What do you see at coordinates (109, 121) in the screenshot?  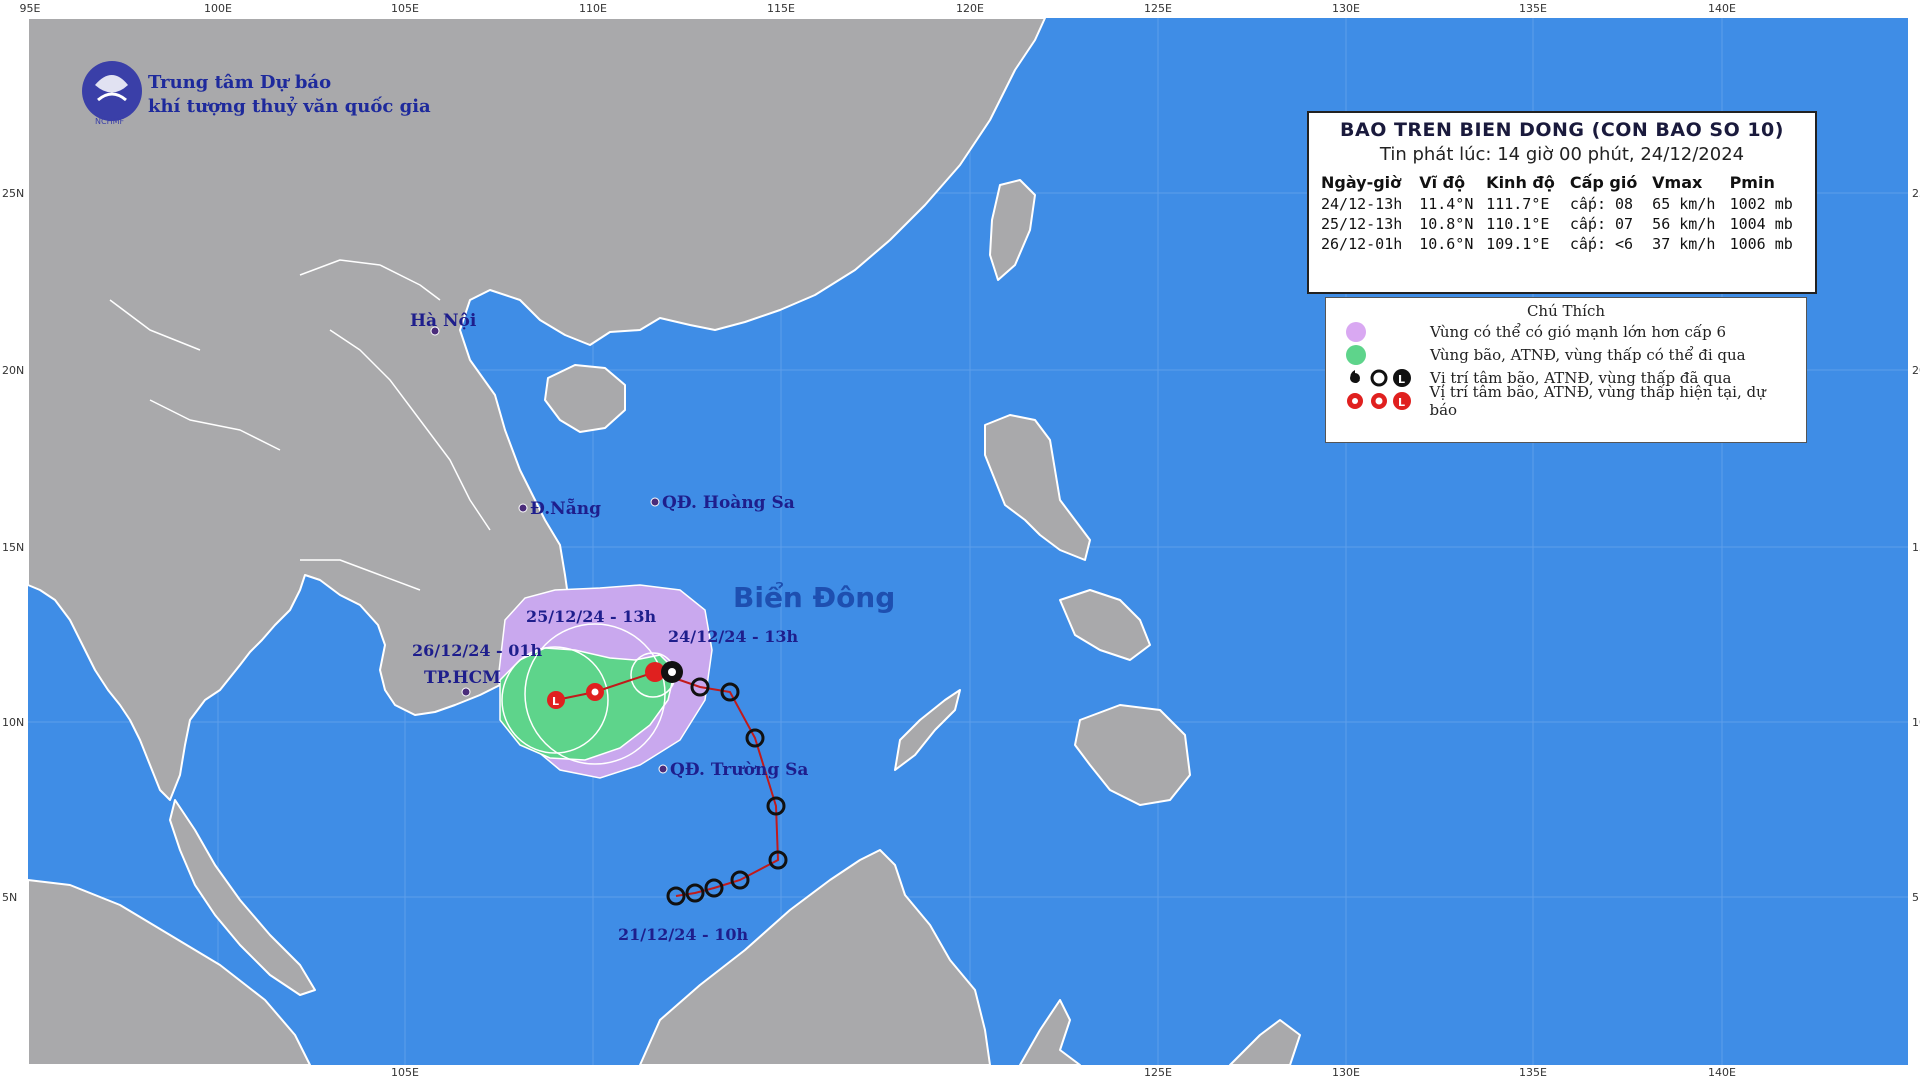 I see `svg-text: NCHMF` at bounding box center [109, 121].